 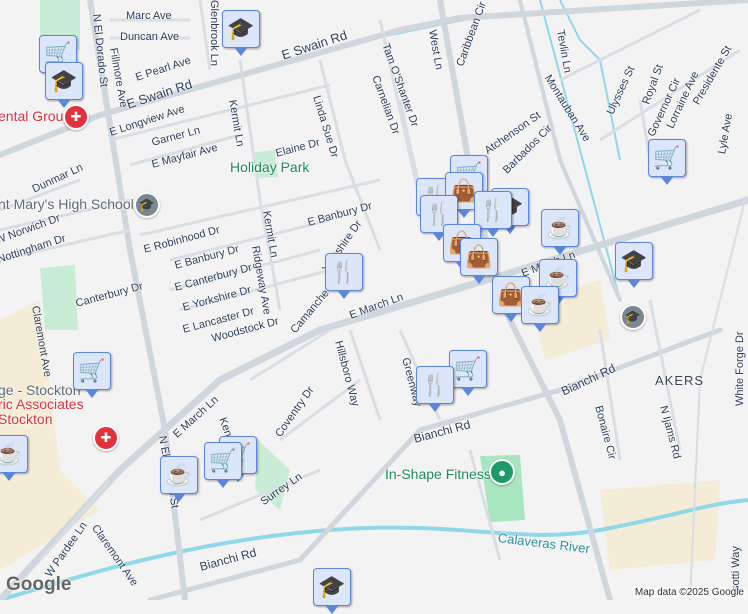 I want to click on fitness-pin-icon: ●, so click(x=502, y=472).